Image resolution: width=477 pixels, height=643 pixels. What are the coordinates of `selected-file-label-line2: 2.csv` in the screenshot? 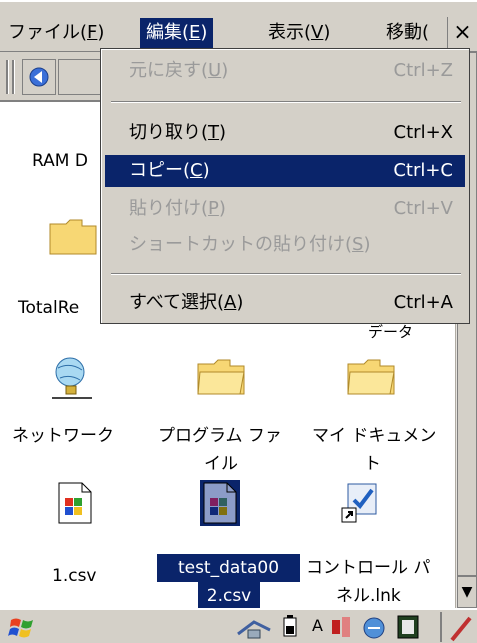 It's located at (229, 596).